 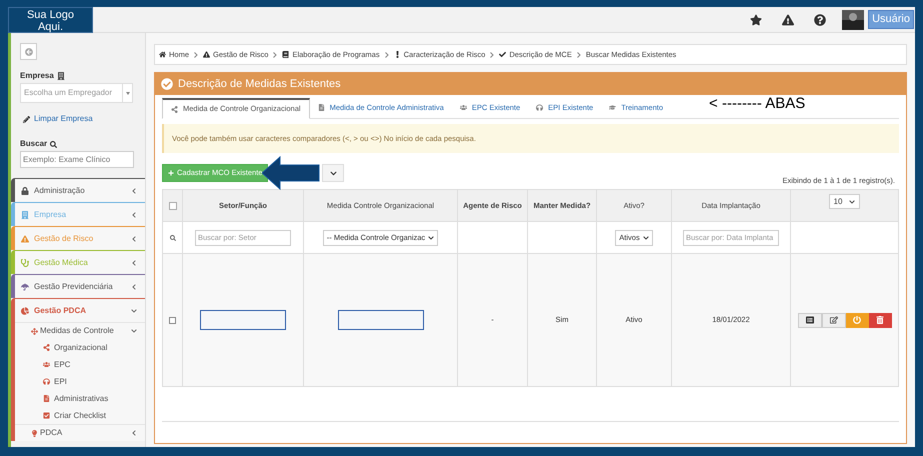 What do you see at coordinates (397, 54) in the screenshot?
I see `exclamation-icon` at bounding box center [397, 54].